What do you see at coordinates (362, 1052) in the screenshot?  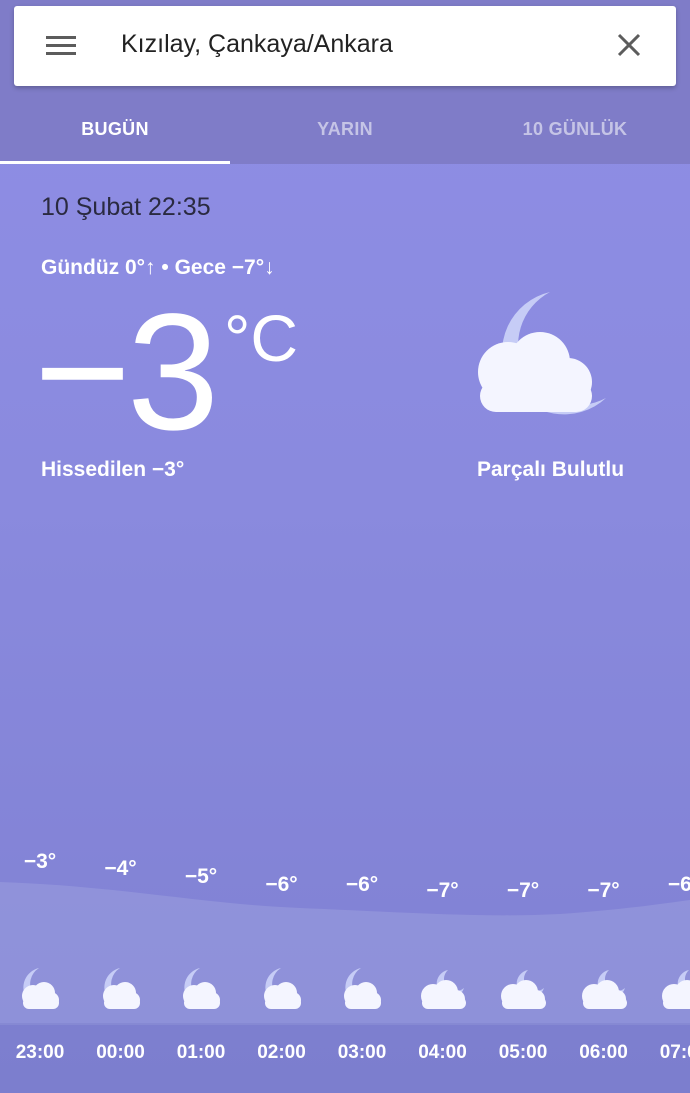 I see `hourly-time: 03:00` at bounding box center [362, 1052].